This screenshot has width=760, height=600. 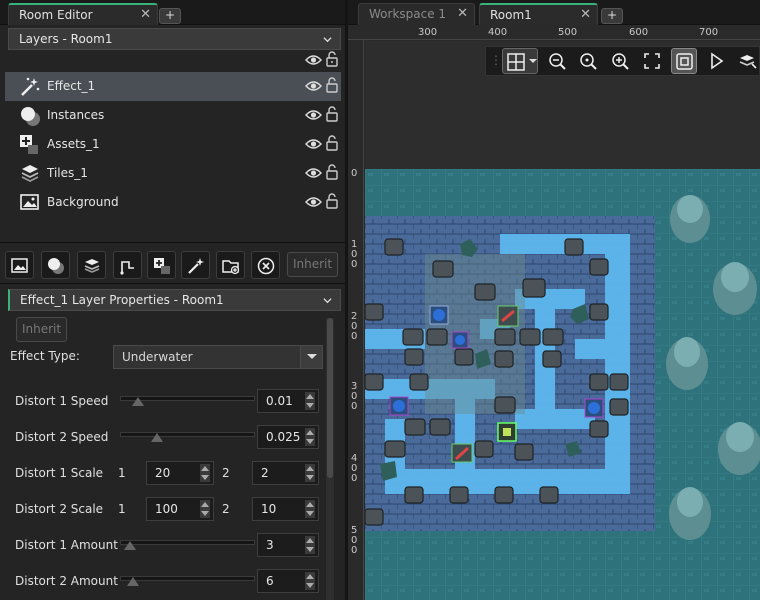 I want to click on delete-layer-button, so click(x=265, y=265).